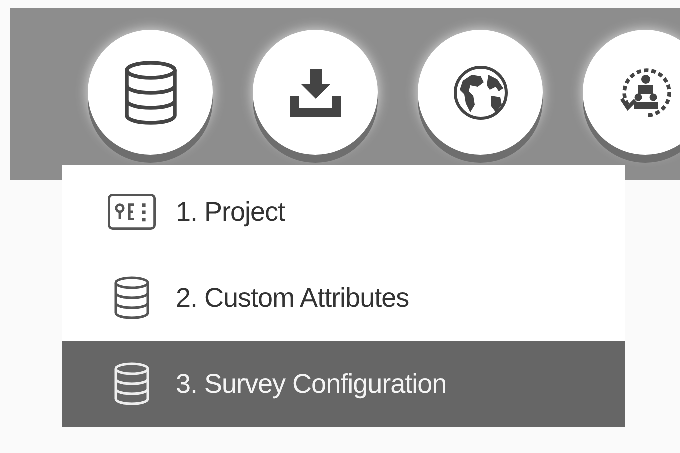 The image size is (680, 453). I want to click on sync-button, so click(631, 92).